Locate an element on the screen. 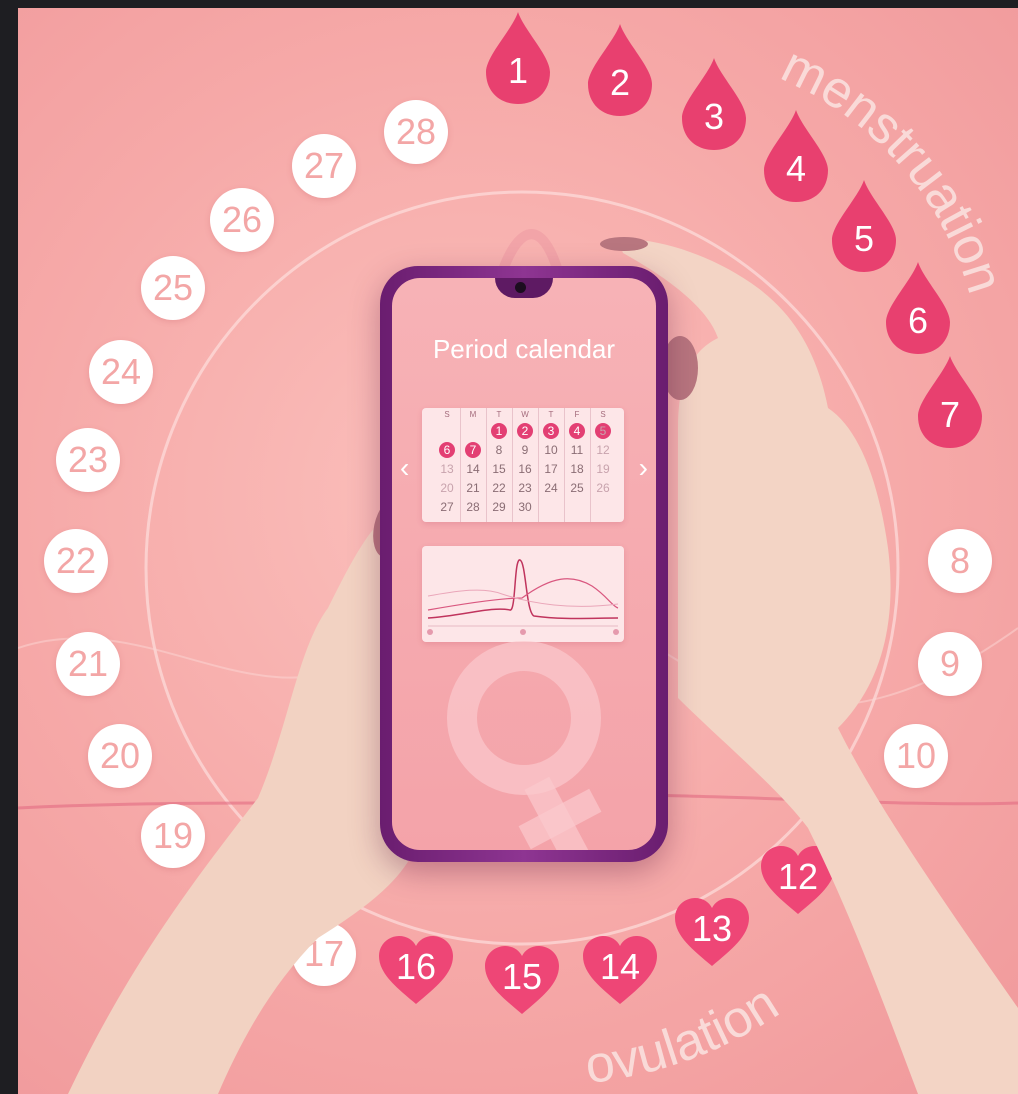 The image size is (1018, 1094). calendar-day: 25 is located at coordinates (577, 488).